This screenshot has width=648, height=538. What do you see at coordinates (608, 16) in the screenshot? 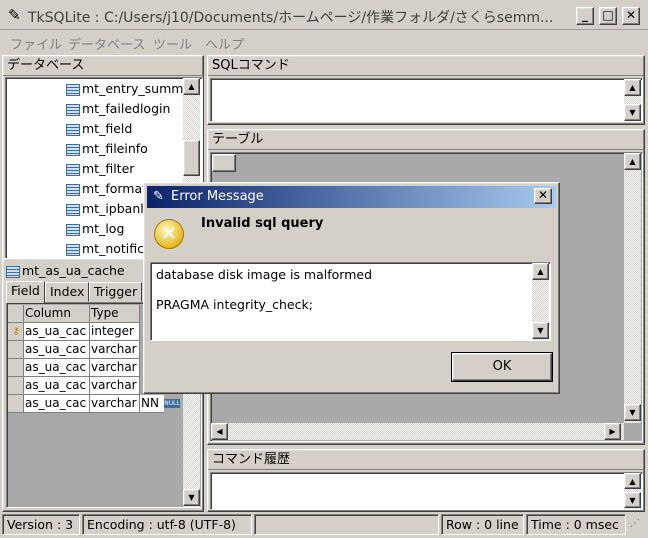
I see `maximize-button: □` at bounding box center [608, 16].